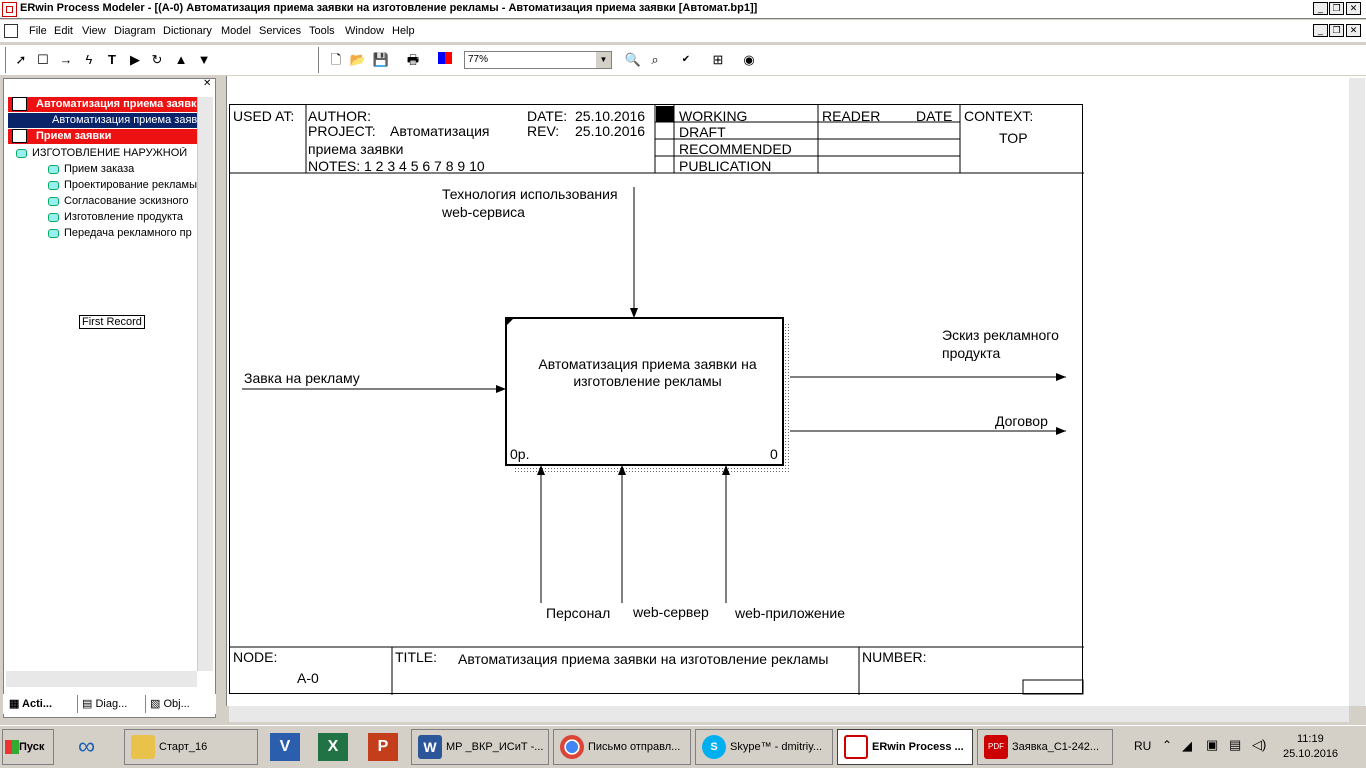 The image size is (1366, 768). What do you see at coordinates (103, 136) in the screenshot?
I see `tree-model-2: Прием заявки` at bounding box center [103, 136].